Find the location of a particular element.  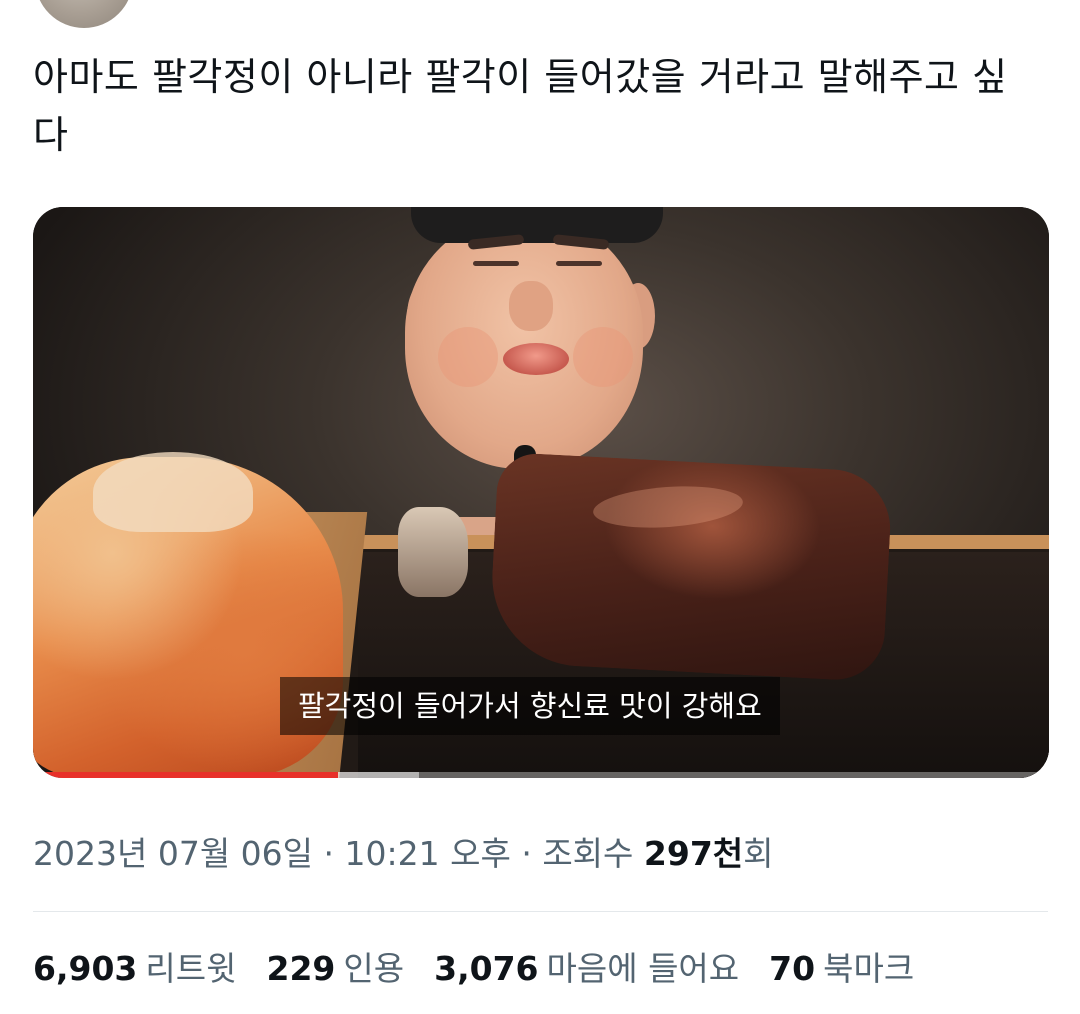

video-progress-fill is located at coordinates (185, 775).